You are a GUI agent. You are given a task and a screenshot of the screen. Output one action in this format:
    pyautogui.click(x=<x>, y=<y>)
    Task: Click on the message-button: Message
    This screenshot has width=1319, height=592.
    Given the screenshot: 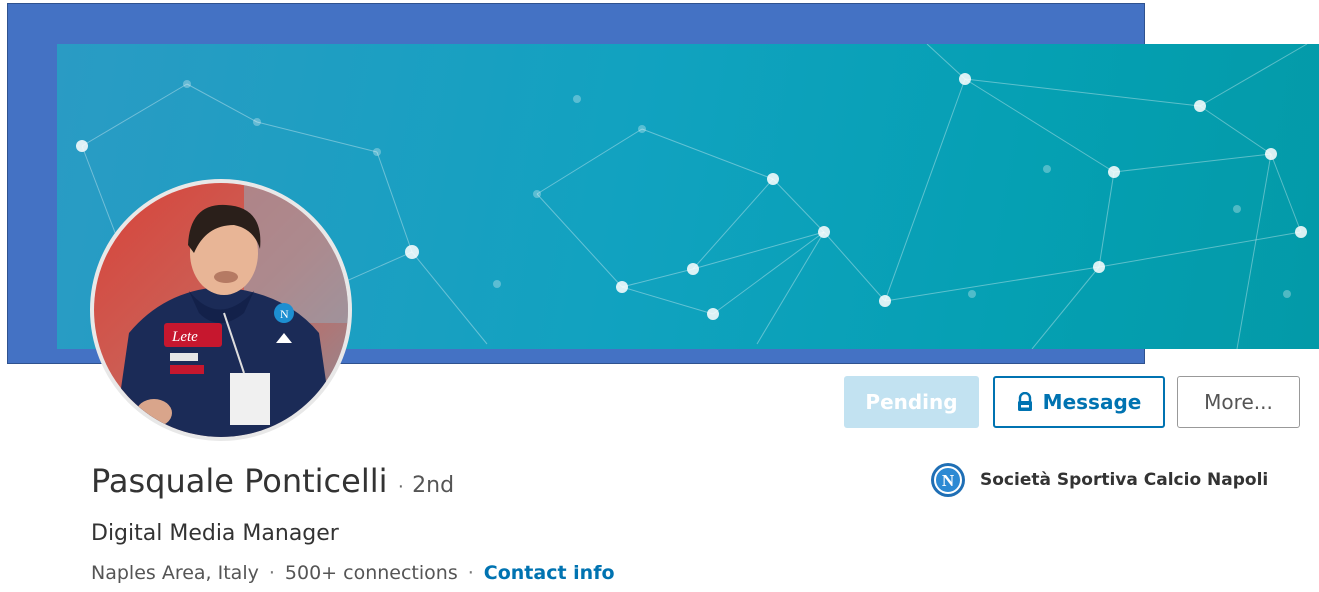 What is the action you would take?
    pyautogui.click(x=1079, y=402)
    